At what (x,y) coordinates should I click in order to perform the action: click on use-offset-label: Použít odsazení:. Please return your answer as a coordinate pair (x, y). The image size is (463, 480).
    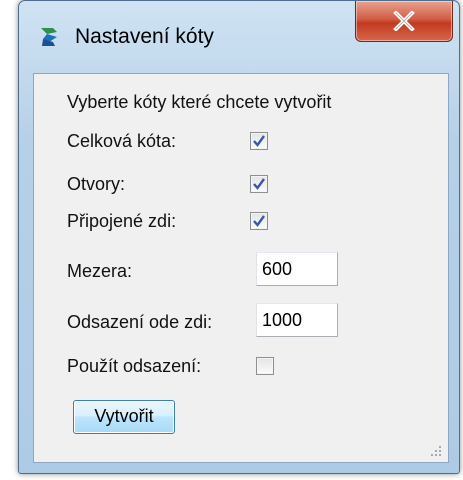
    Looking at the image, I should click on (134, 366).